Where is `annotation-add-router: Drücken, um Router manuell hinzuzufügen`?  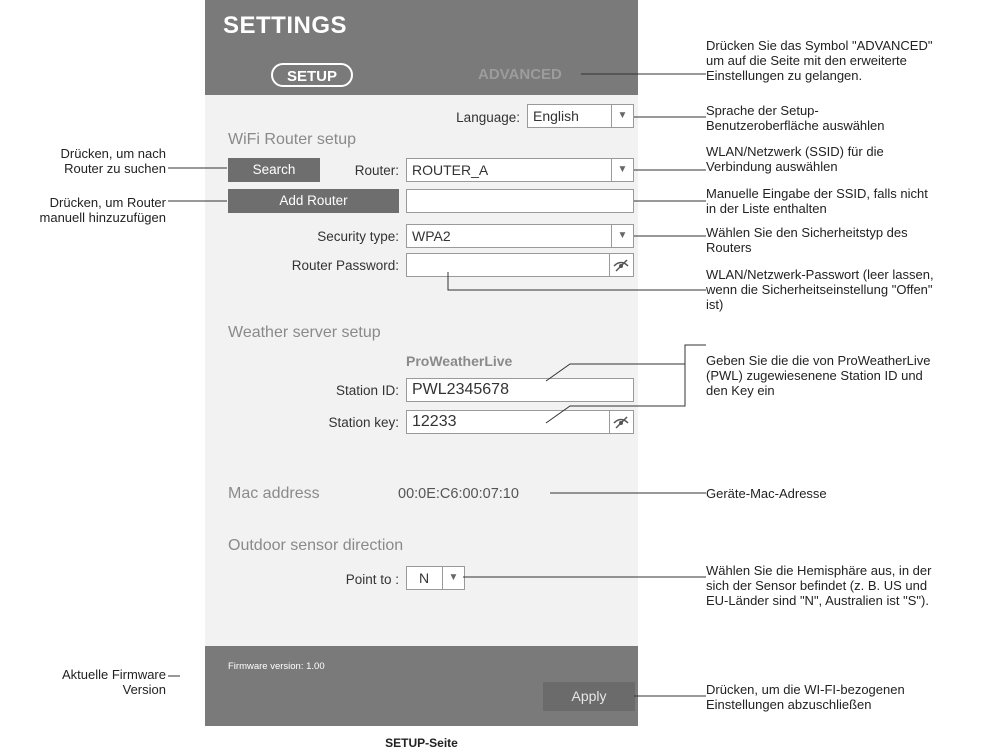
annotation-add-router: Drücken, um Router manuell hinzuzufügen is located at coordinates (102, 210).